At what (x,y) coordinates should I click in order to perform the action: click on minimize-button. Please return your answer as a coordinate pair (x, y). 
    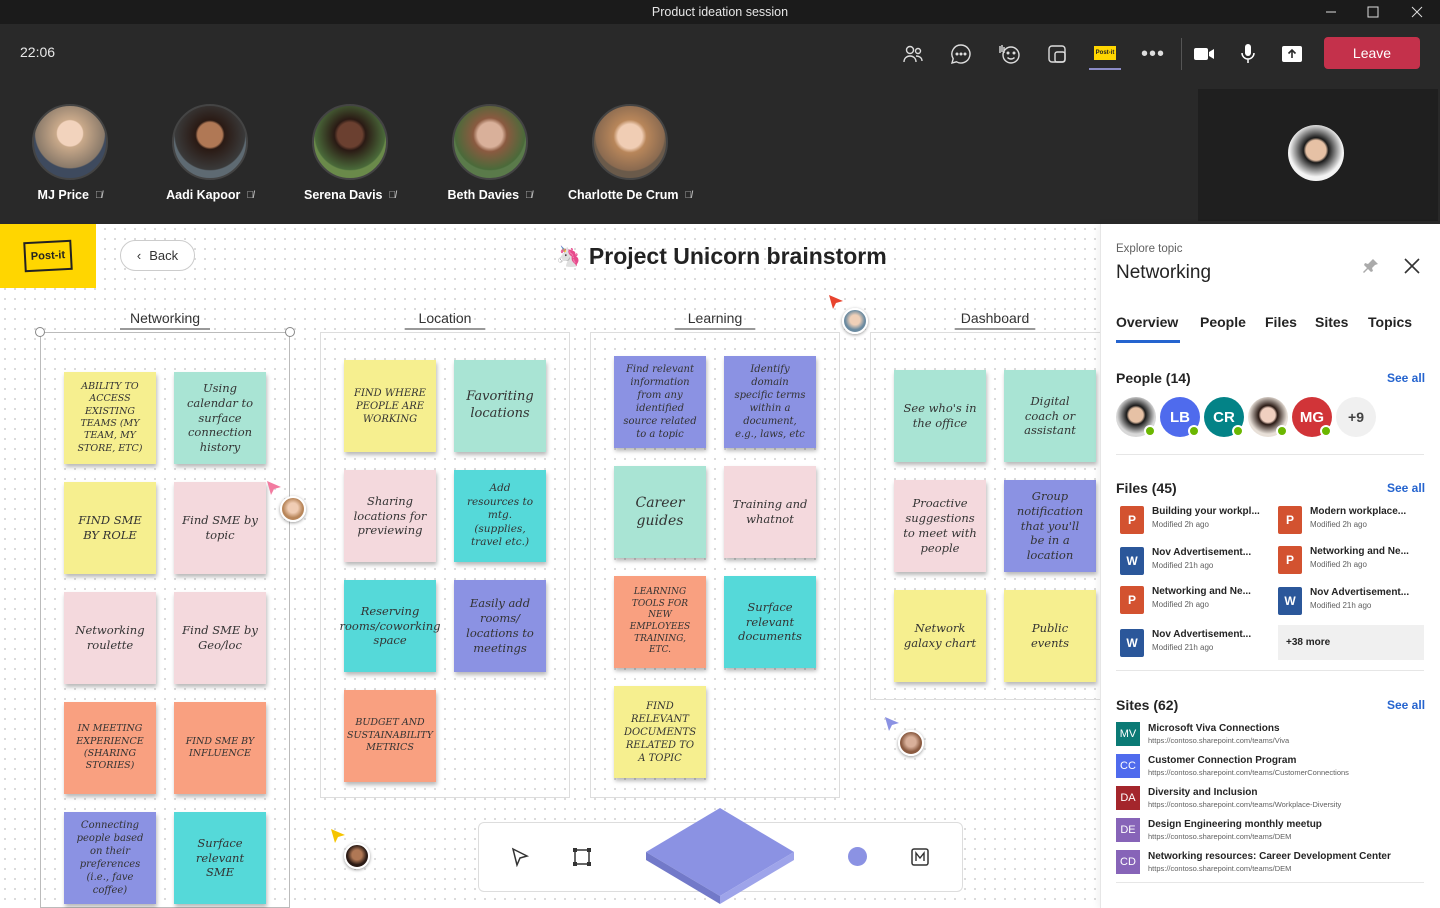
    Looking at the image, I should click on (1331, 12).